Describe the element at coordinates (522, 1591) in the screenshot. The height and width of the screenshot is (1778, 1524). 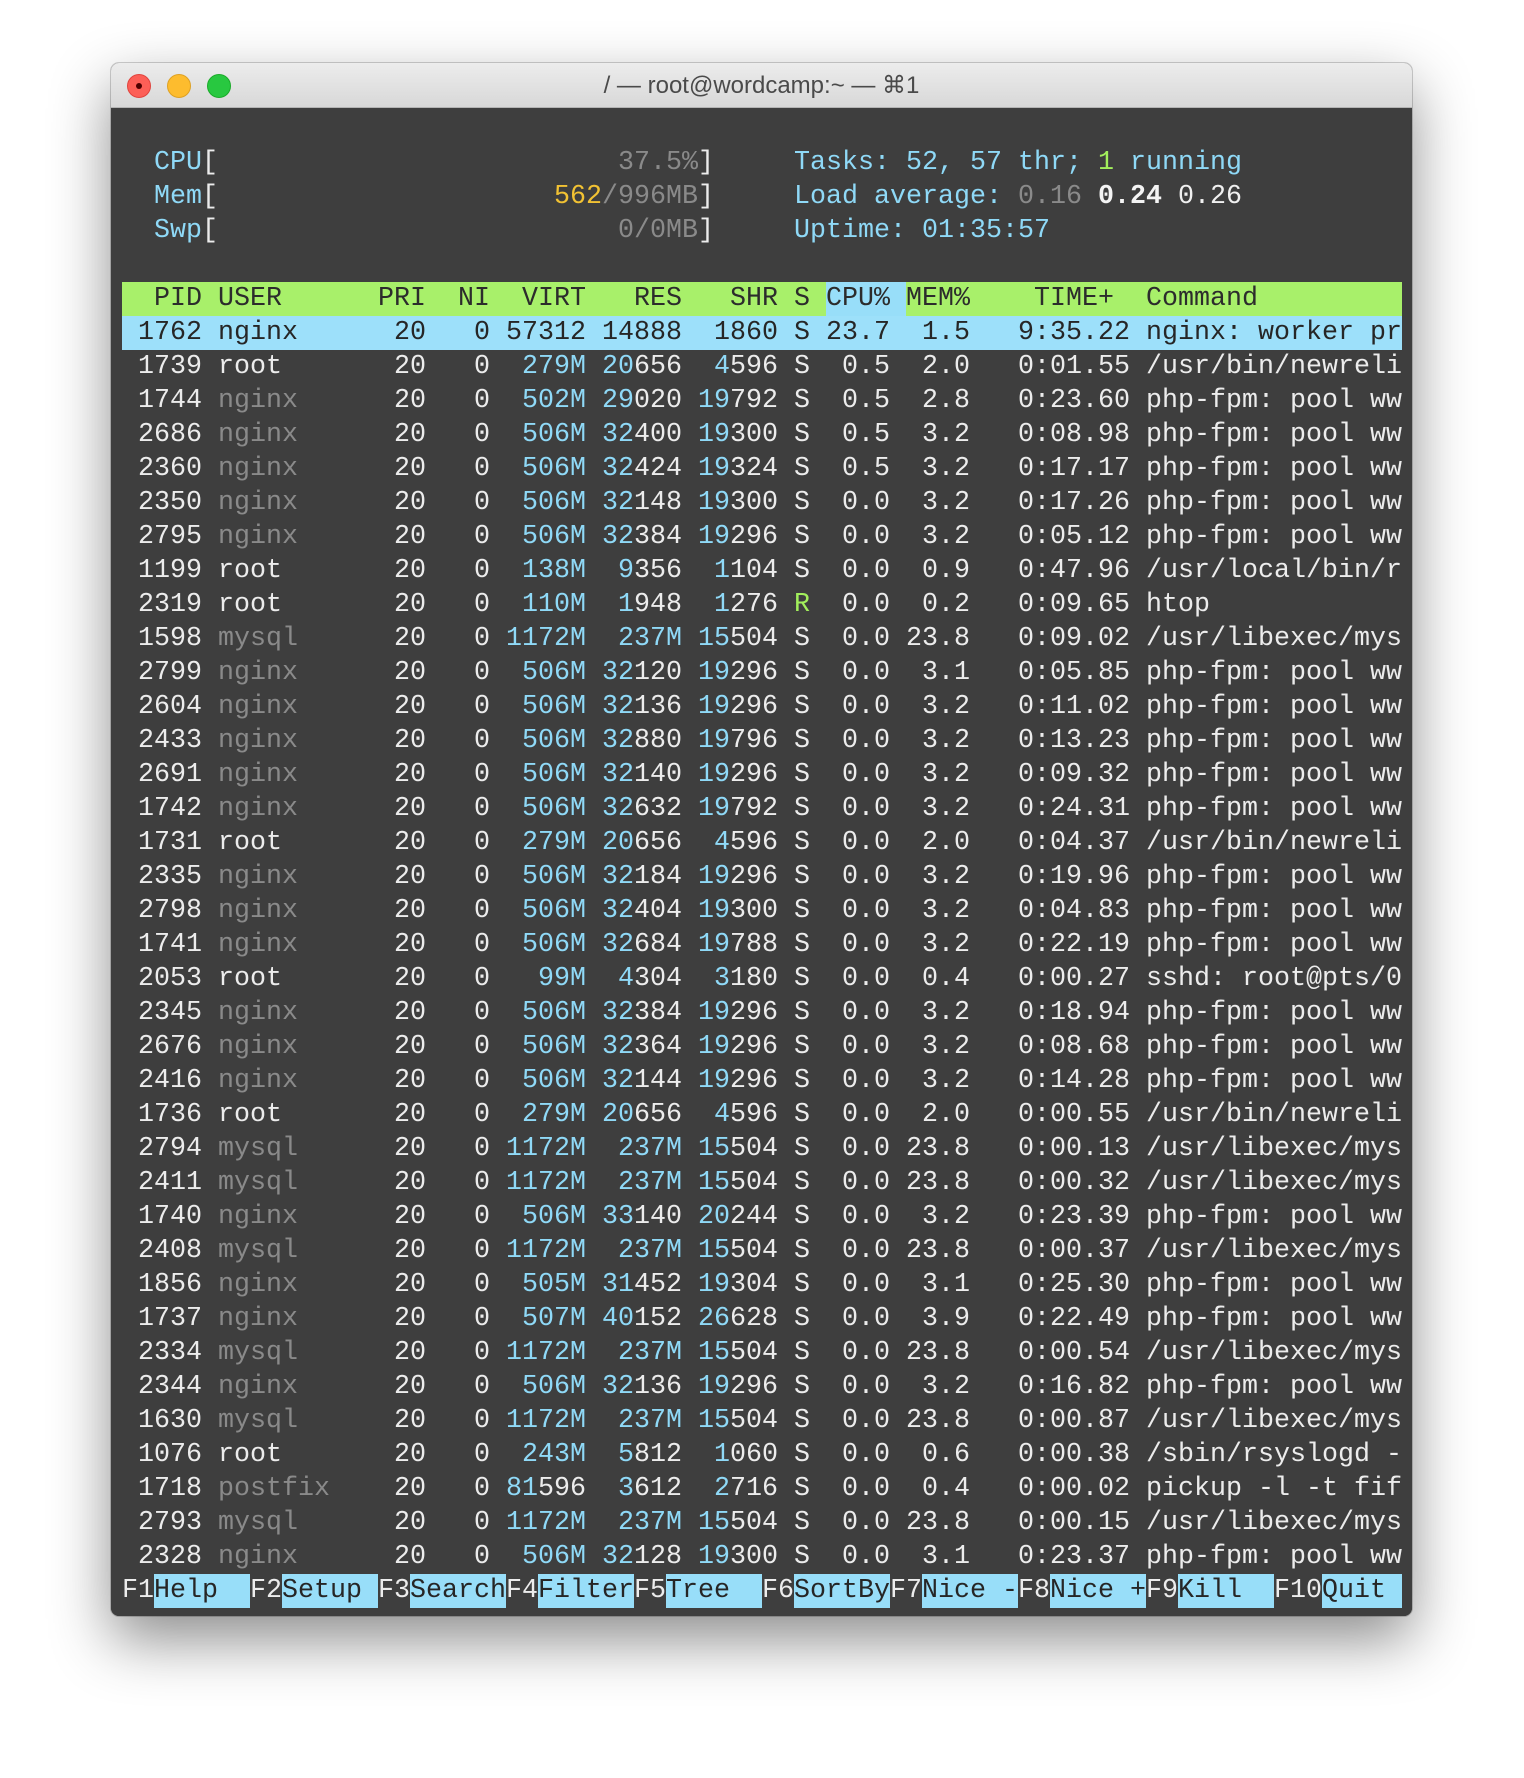
I see `function-key-f4: F4` at that location.